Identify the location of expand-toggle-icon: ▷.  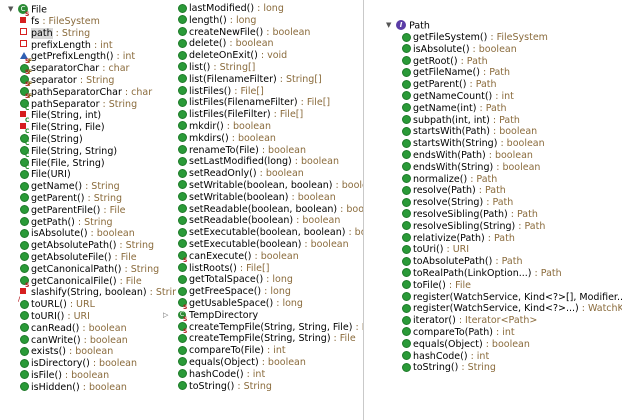
(165, 316).